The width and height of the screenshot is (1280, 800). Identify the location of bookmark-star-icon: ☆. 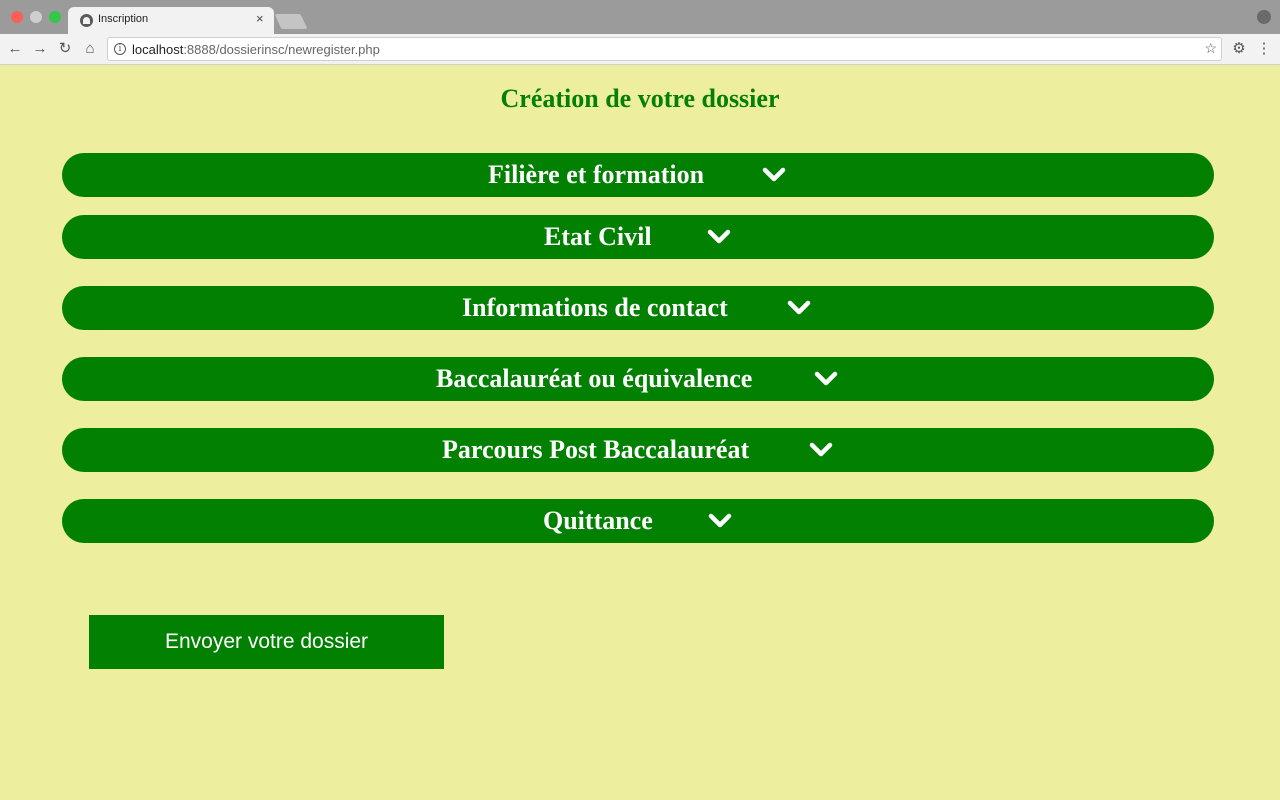
(1210, 48).